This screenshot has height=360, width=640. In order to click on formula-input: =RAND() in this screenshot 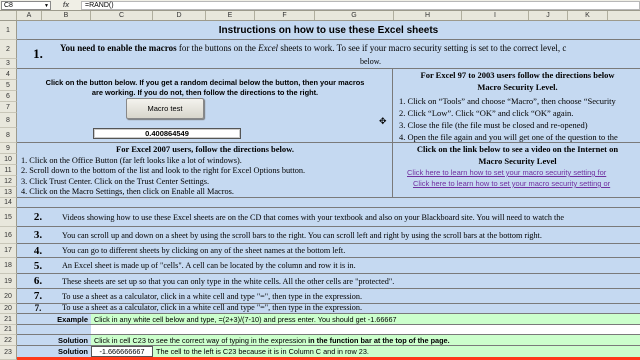, I will do `click(360, 5)`.